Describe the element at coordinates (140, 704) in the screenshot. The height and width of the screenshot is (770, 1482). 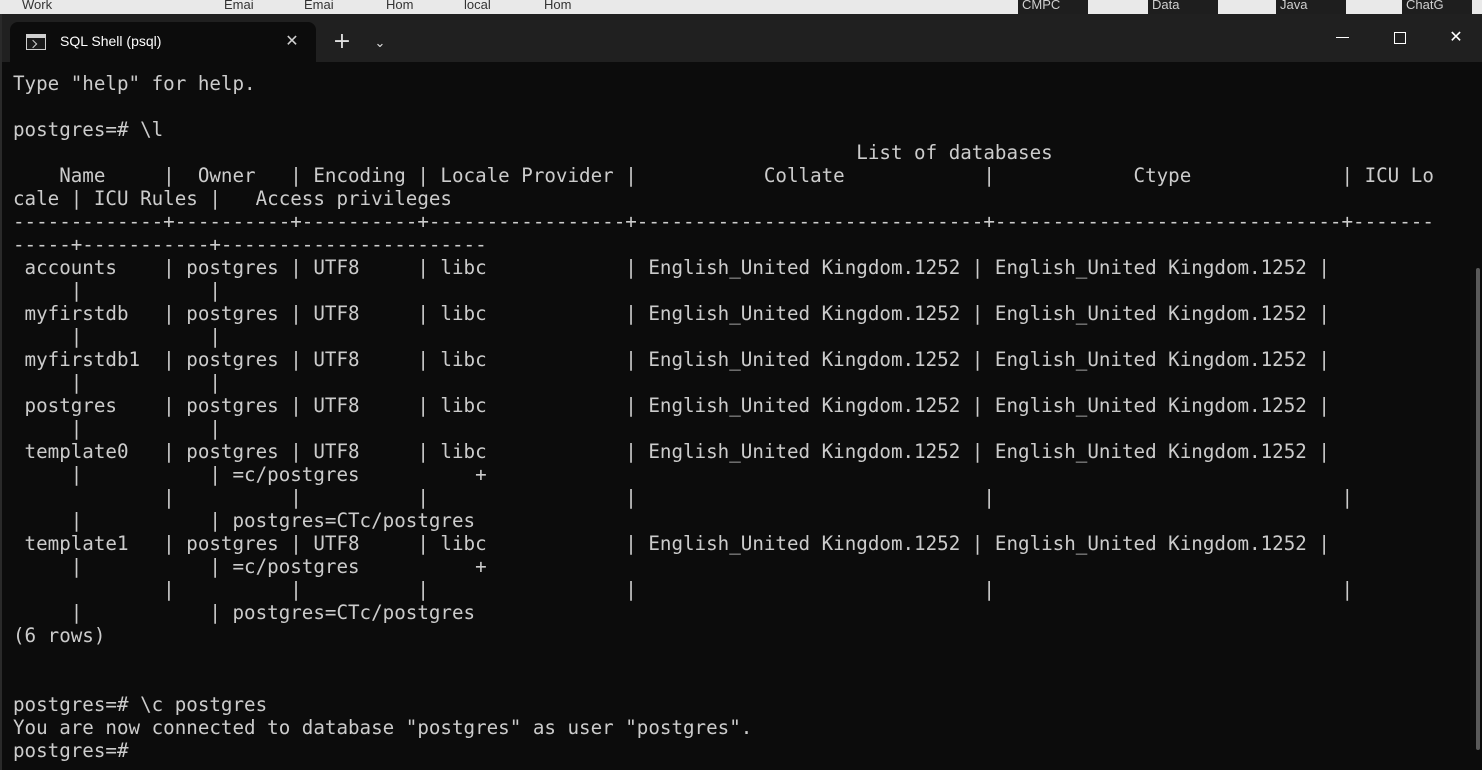
I see `terminal-line: postgres=# \c postgres` at that location.